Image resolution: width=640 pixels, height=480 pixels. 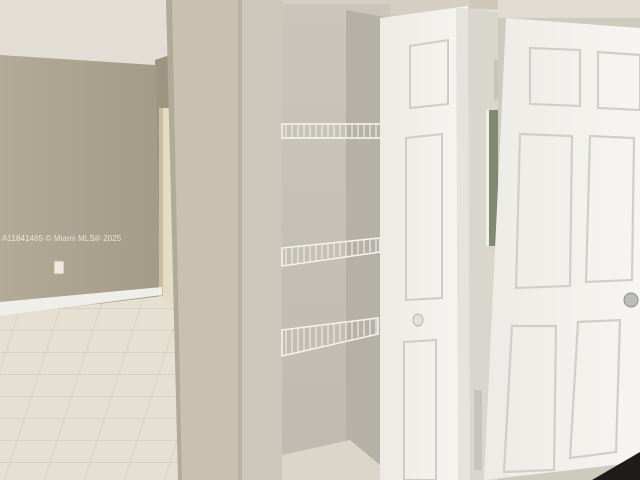 I want to click on closet-frame-left, so click(x=260, y=240).